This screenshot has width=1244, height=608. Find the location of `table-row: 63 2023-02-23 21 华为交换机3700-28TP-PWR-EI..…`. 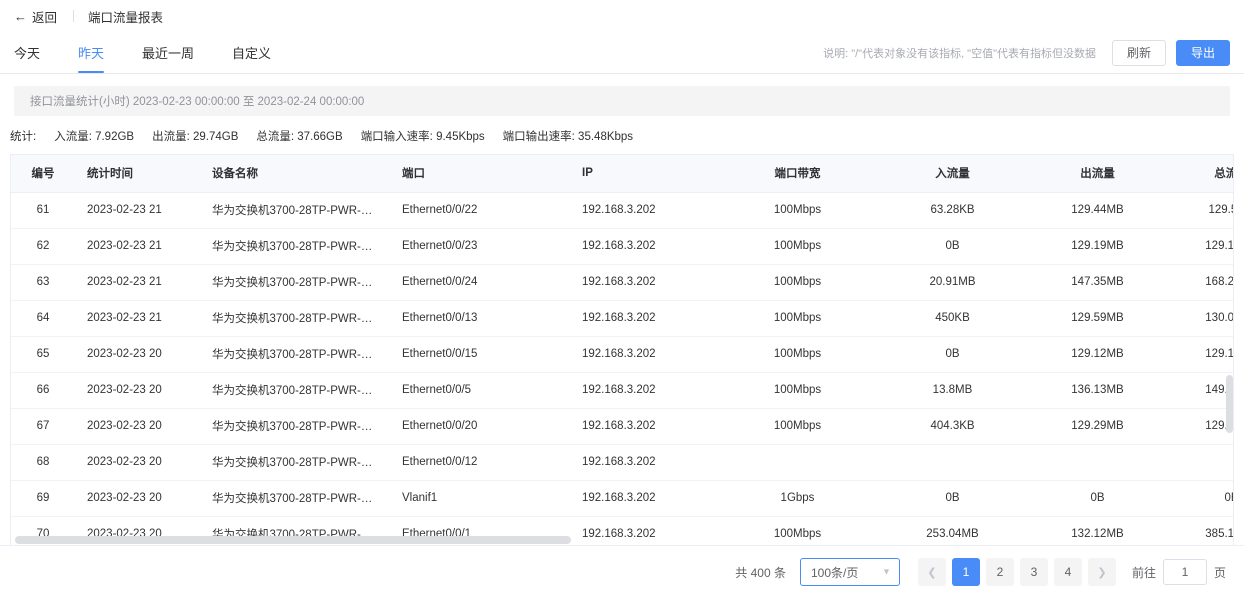

table-row: 63 2023-02-23 21 华为交换机3700-28TP-PWR-EI..… is located at coordinates (622, 282).